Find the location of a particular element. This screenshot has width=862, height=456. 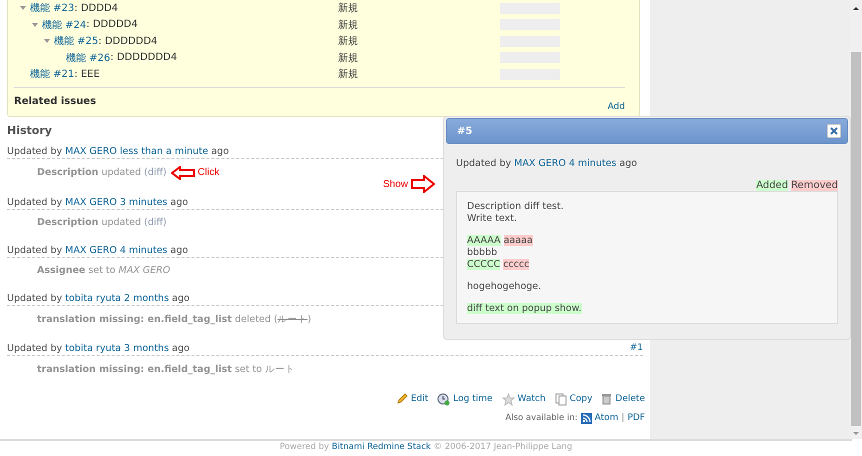

journal-title: Updated by tobita ryuta 2 months ago is located at coordinates (98, 298).